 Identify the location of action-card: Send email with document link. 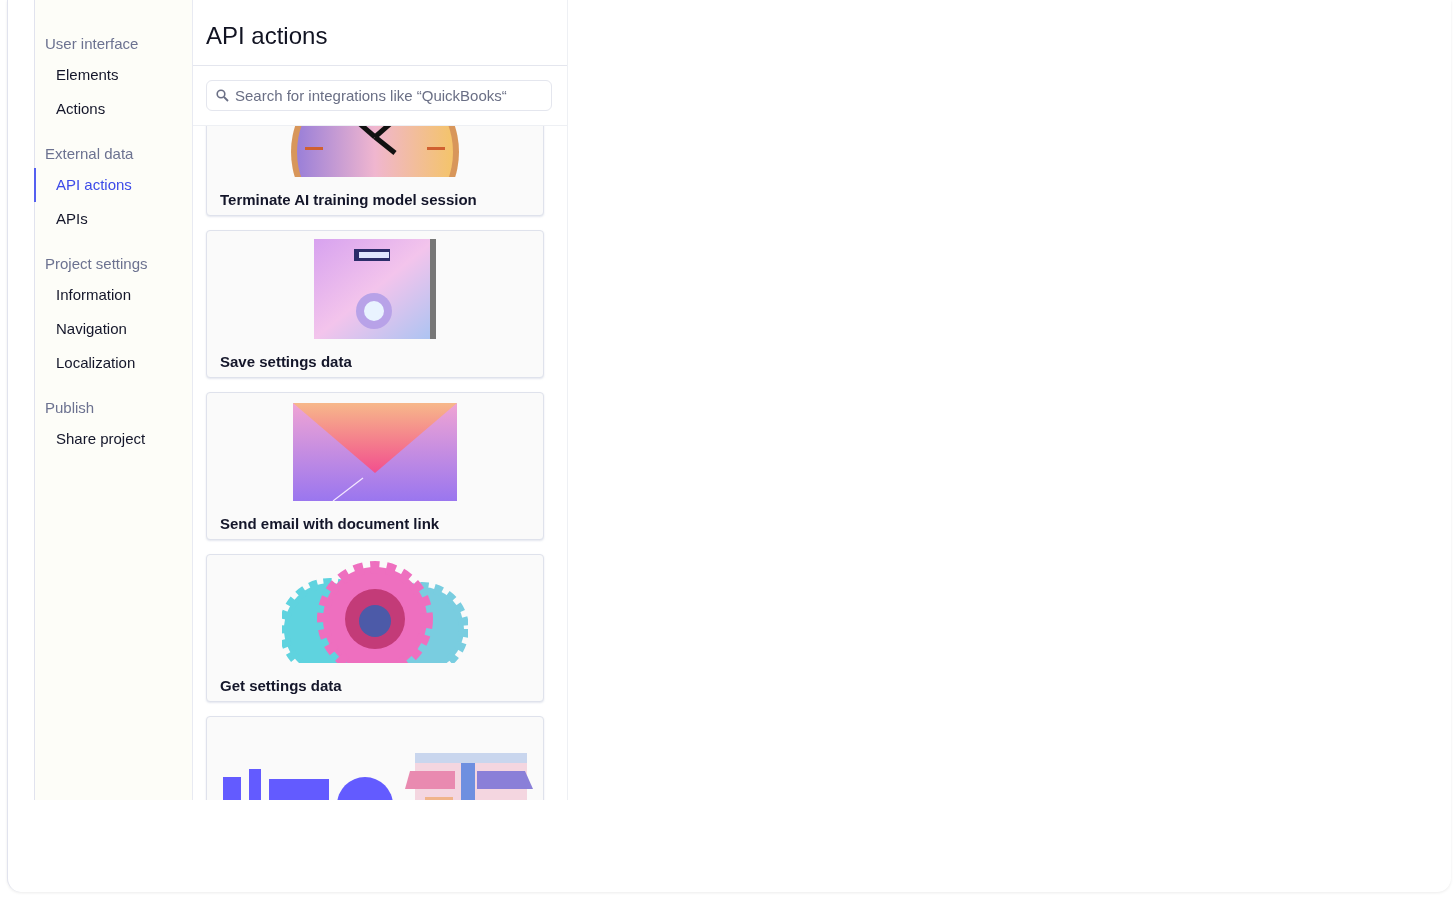
(375, 466).